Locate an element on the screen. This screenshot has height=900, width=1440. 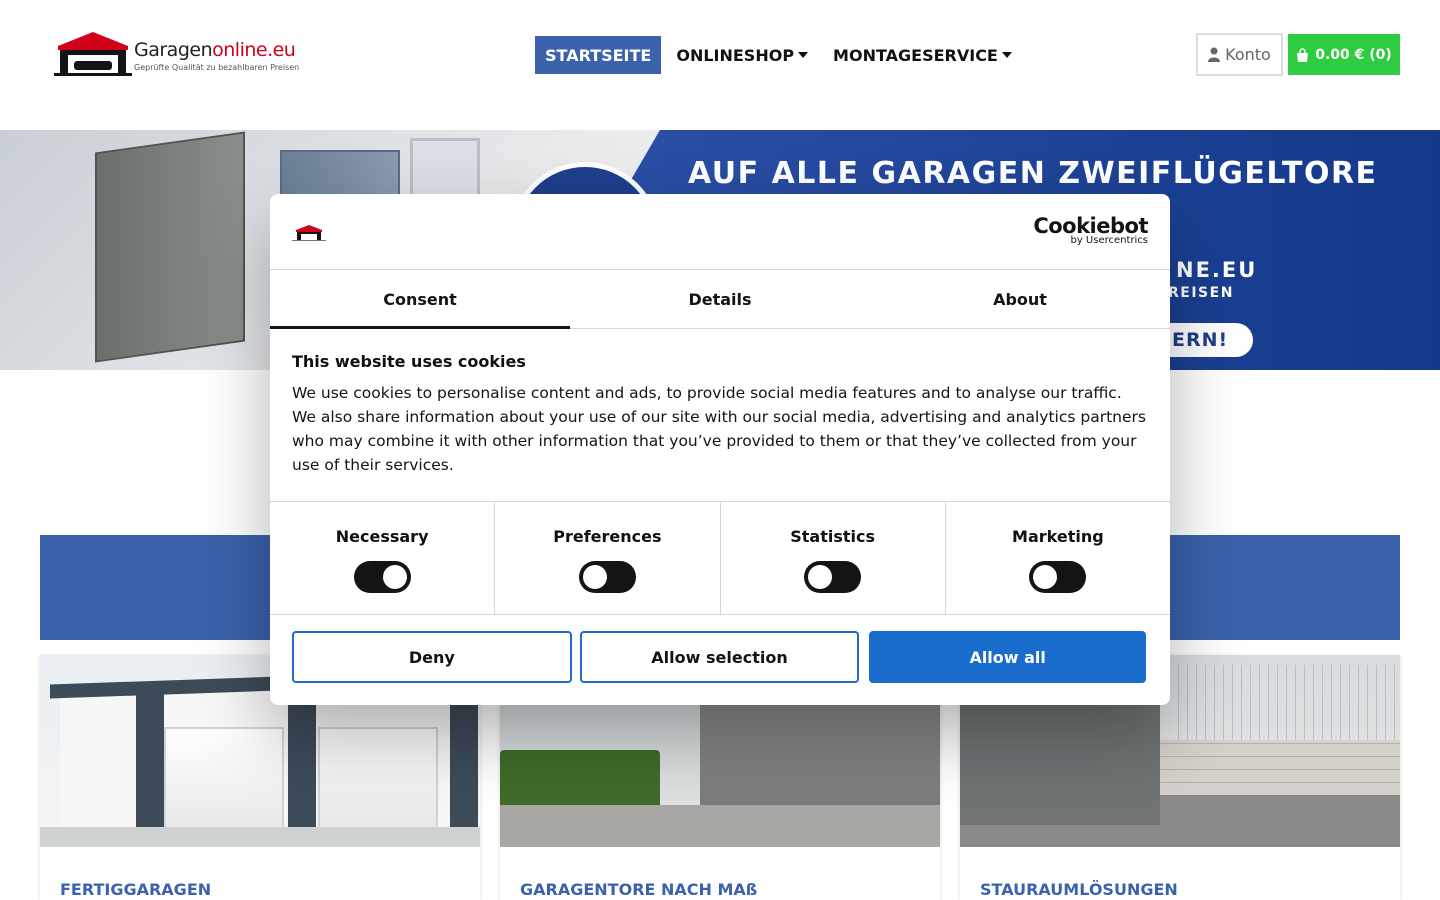
pref-necessary: Necessary is located at coordinates (382, 558).